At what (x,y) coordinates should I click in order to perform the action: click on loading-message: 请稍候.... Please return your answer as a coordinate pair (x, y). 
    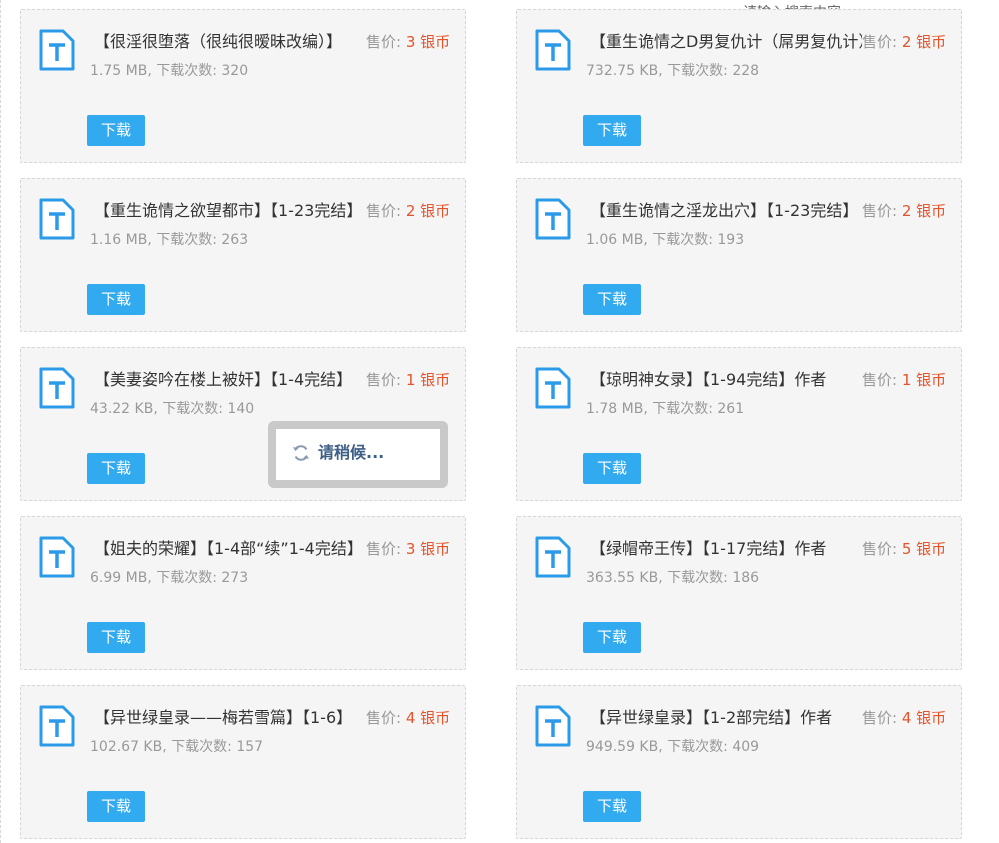
    Looking at the image, I should click on (351, 452).